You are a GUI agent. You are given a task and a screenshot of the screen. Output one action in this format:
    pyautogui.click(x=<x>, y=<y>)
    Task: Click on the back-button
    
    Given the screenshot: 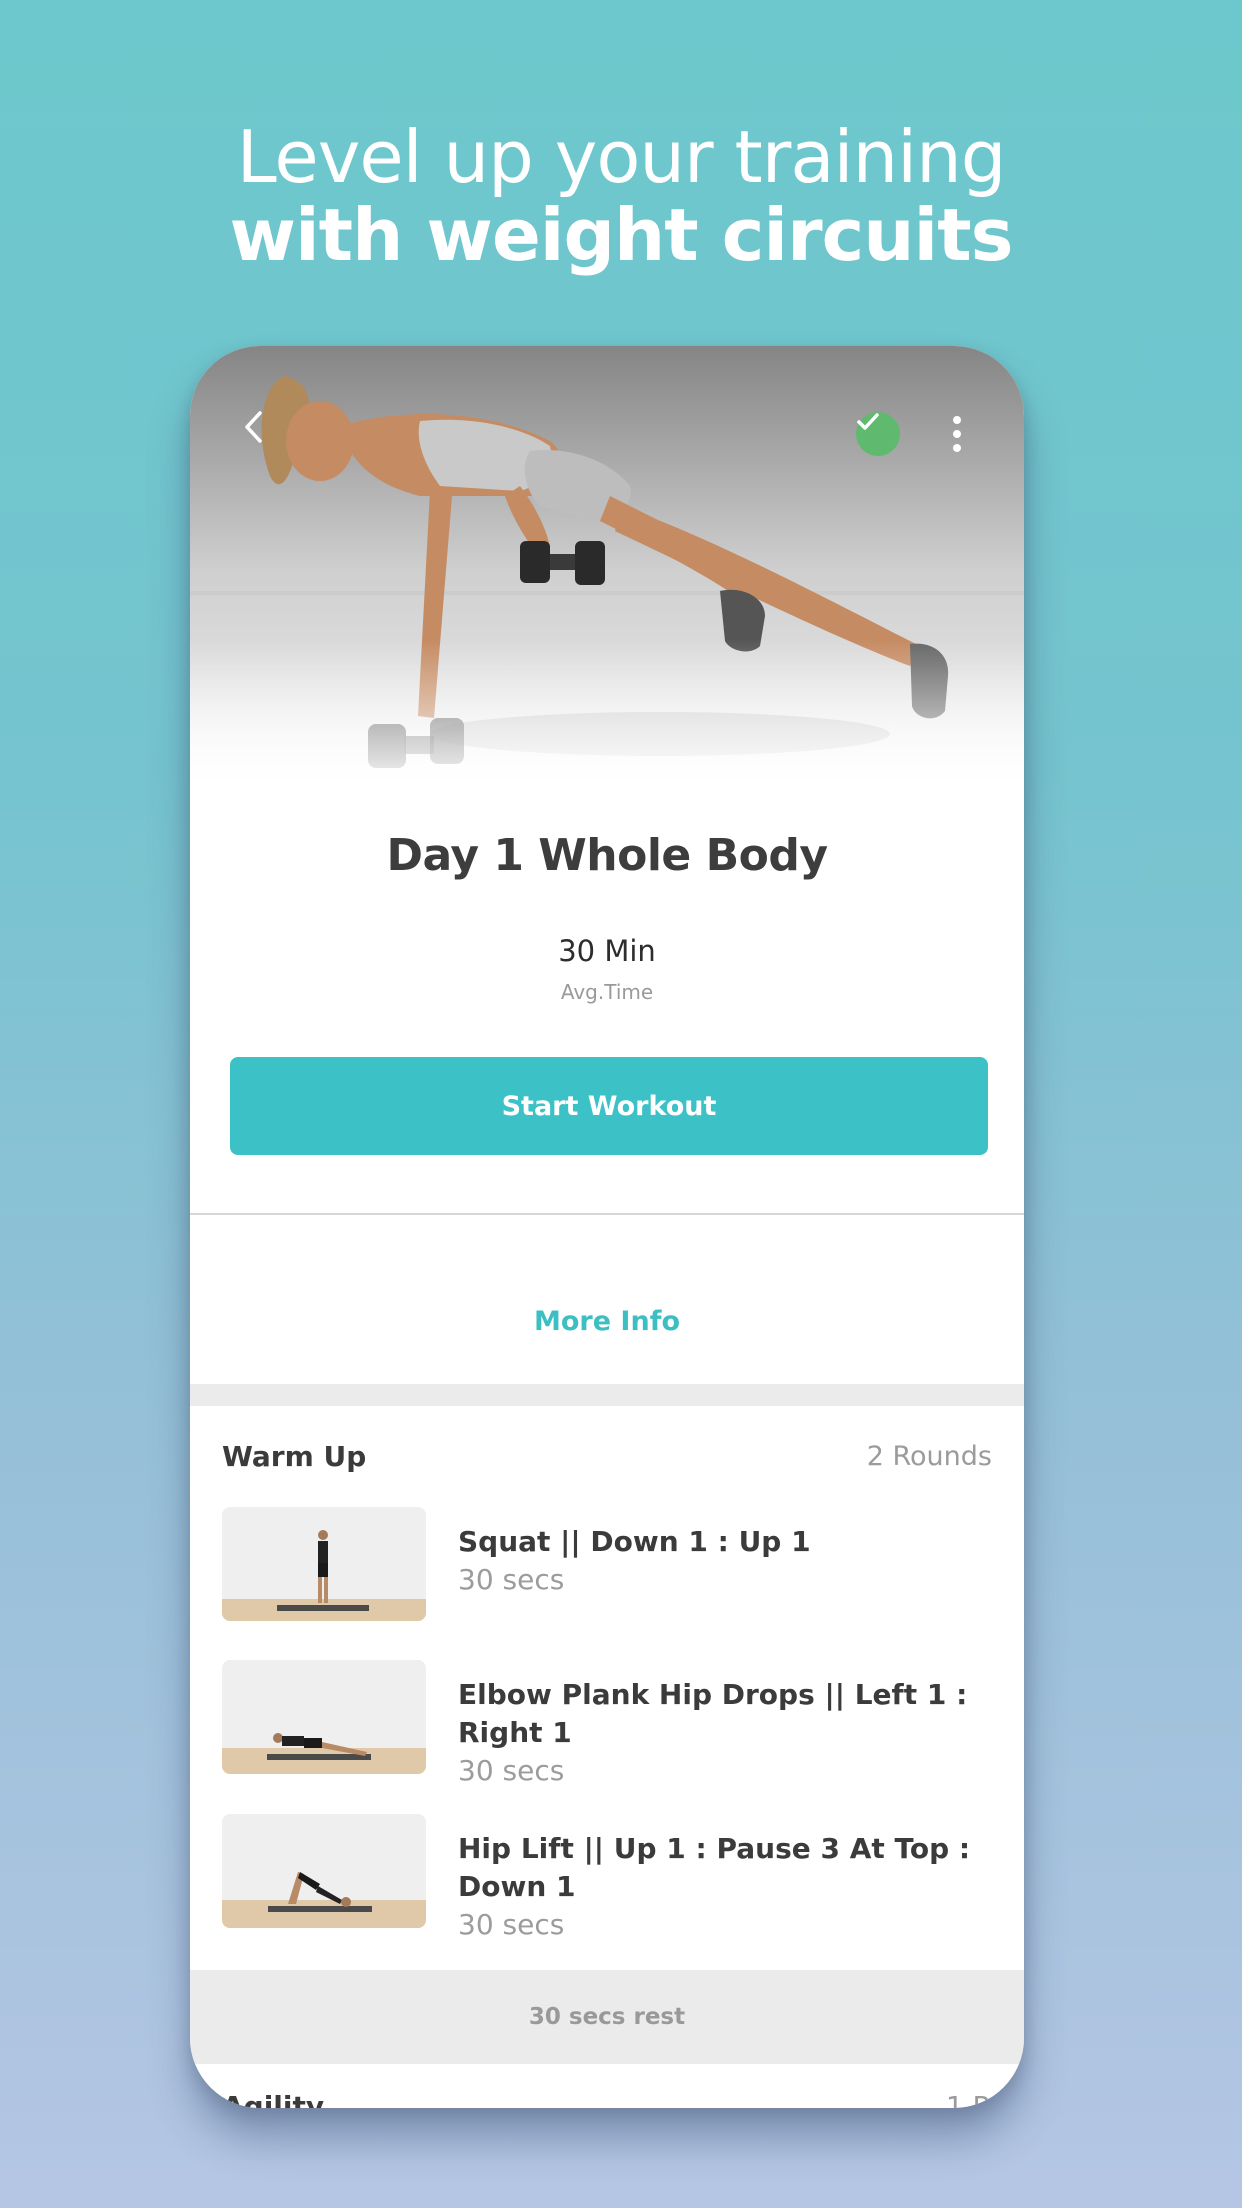 What is the action you would take?
    pyautogui.click(x=267, y=435)
    